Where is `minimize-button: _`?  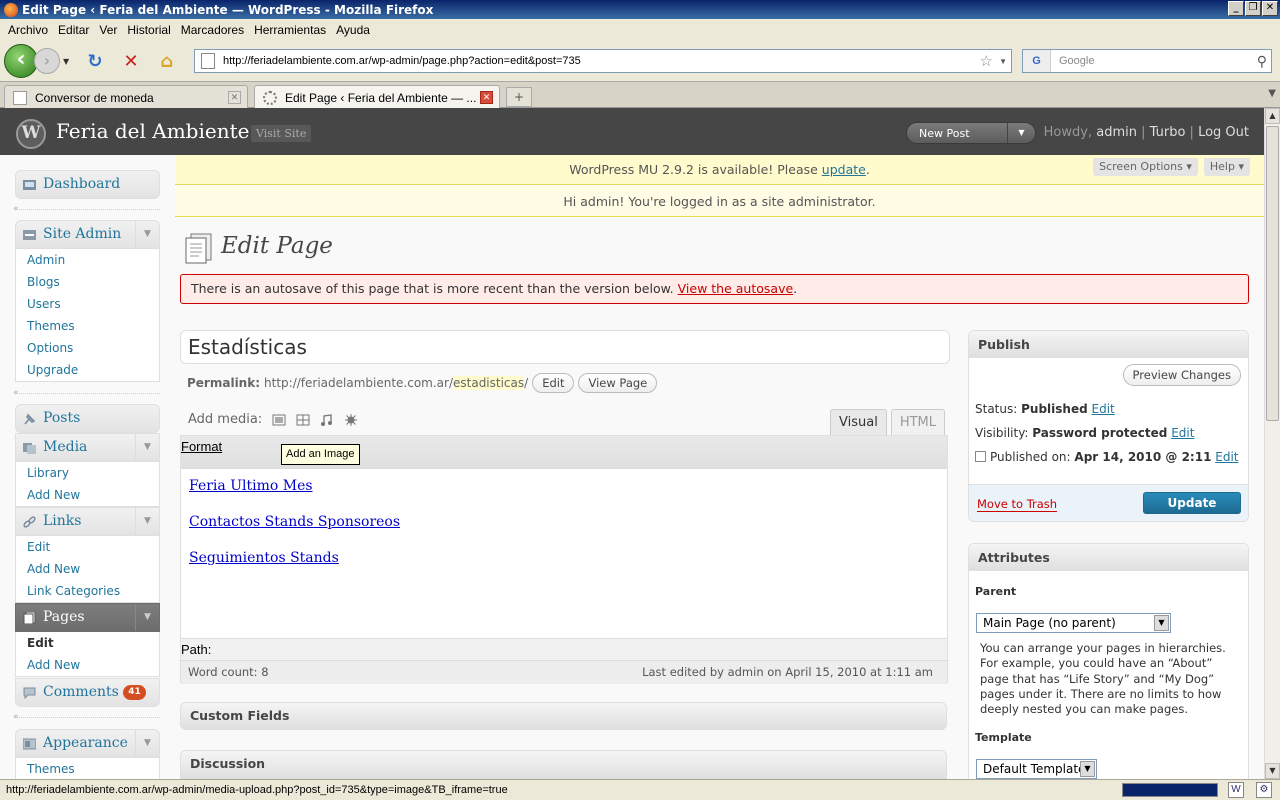
minimize-button: _ is located at coordinates (1236, 8).